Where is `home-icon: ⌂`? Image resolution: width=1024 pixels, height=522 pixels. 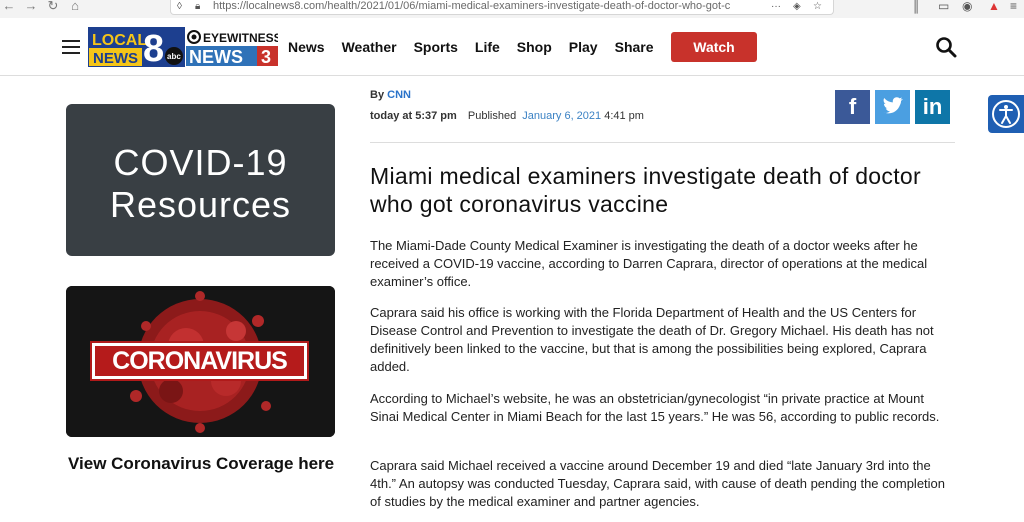
home-icon: ⌂ is located at coordinates (75, 7).